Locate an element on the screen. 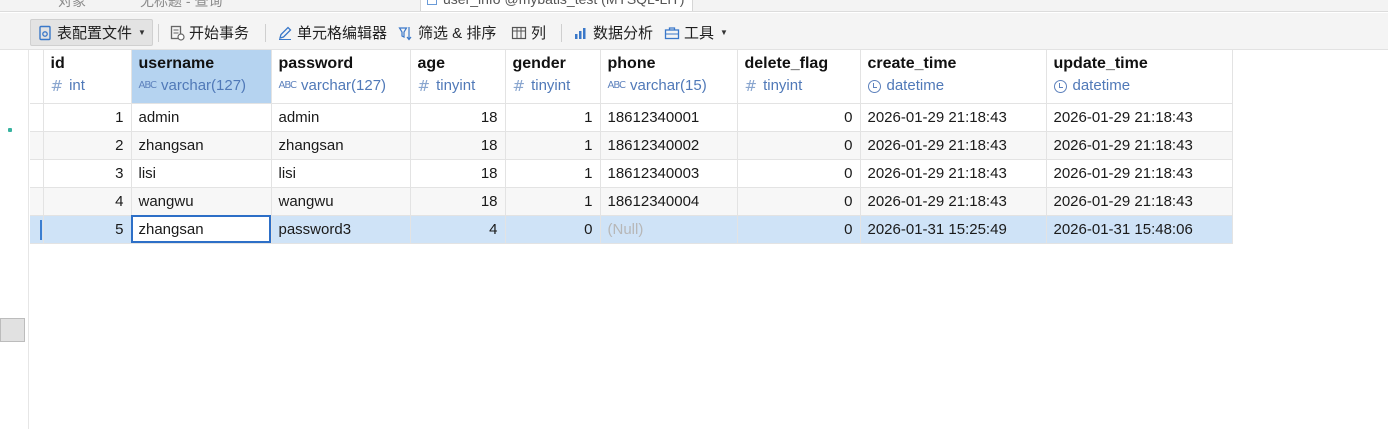  cell-password: zhangsan is located at coordinates (341, 145).